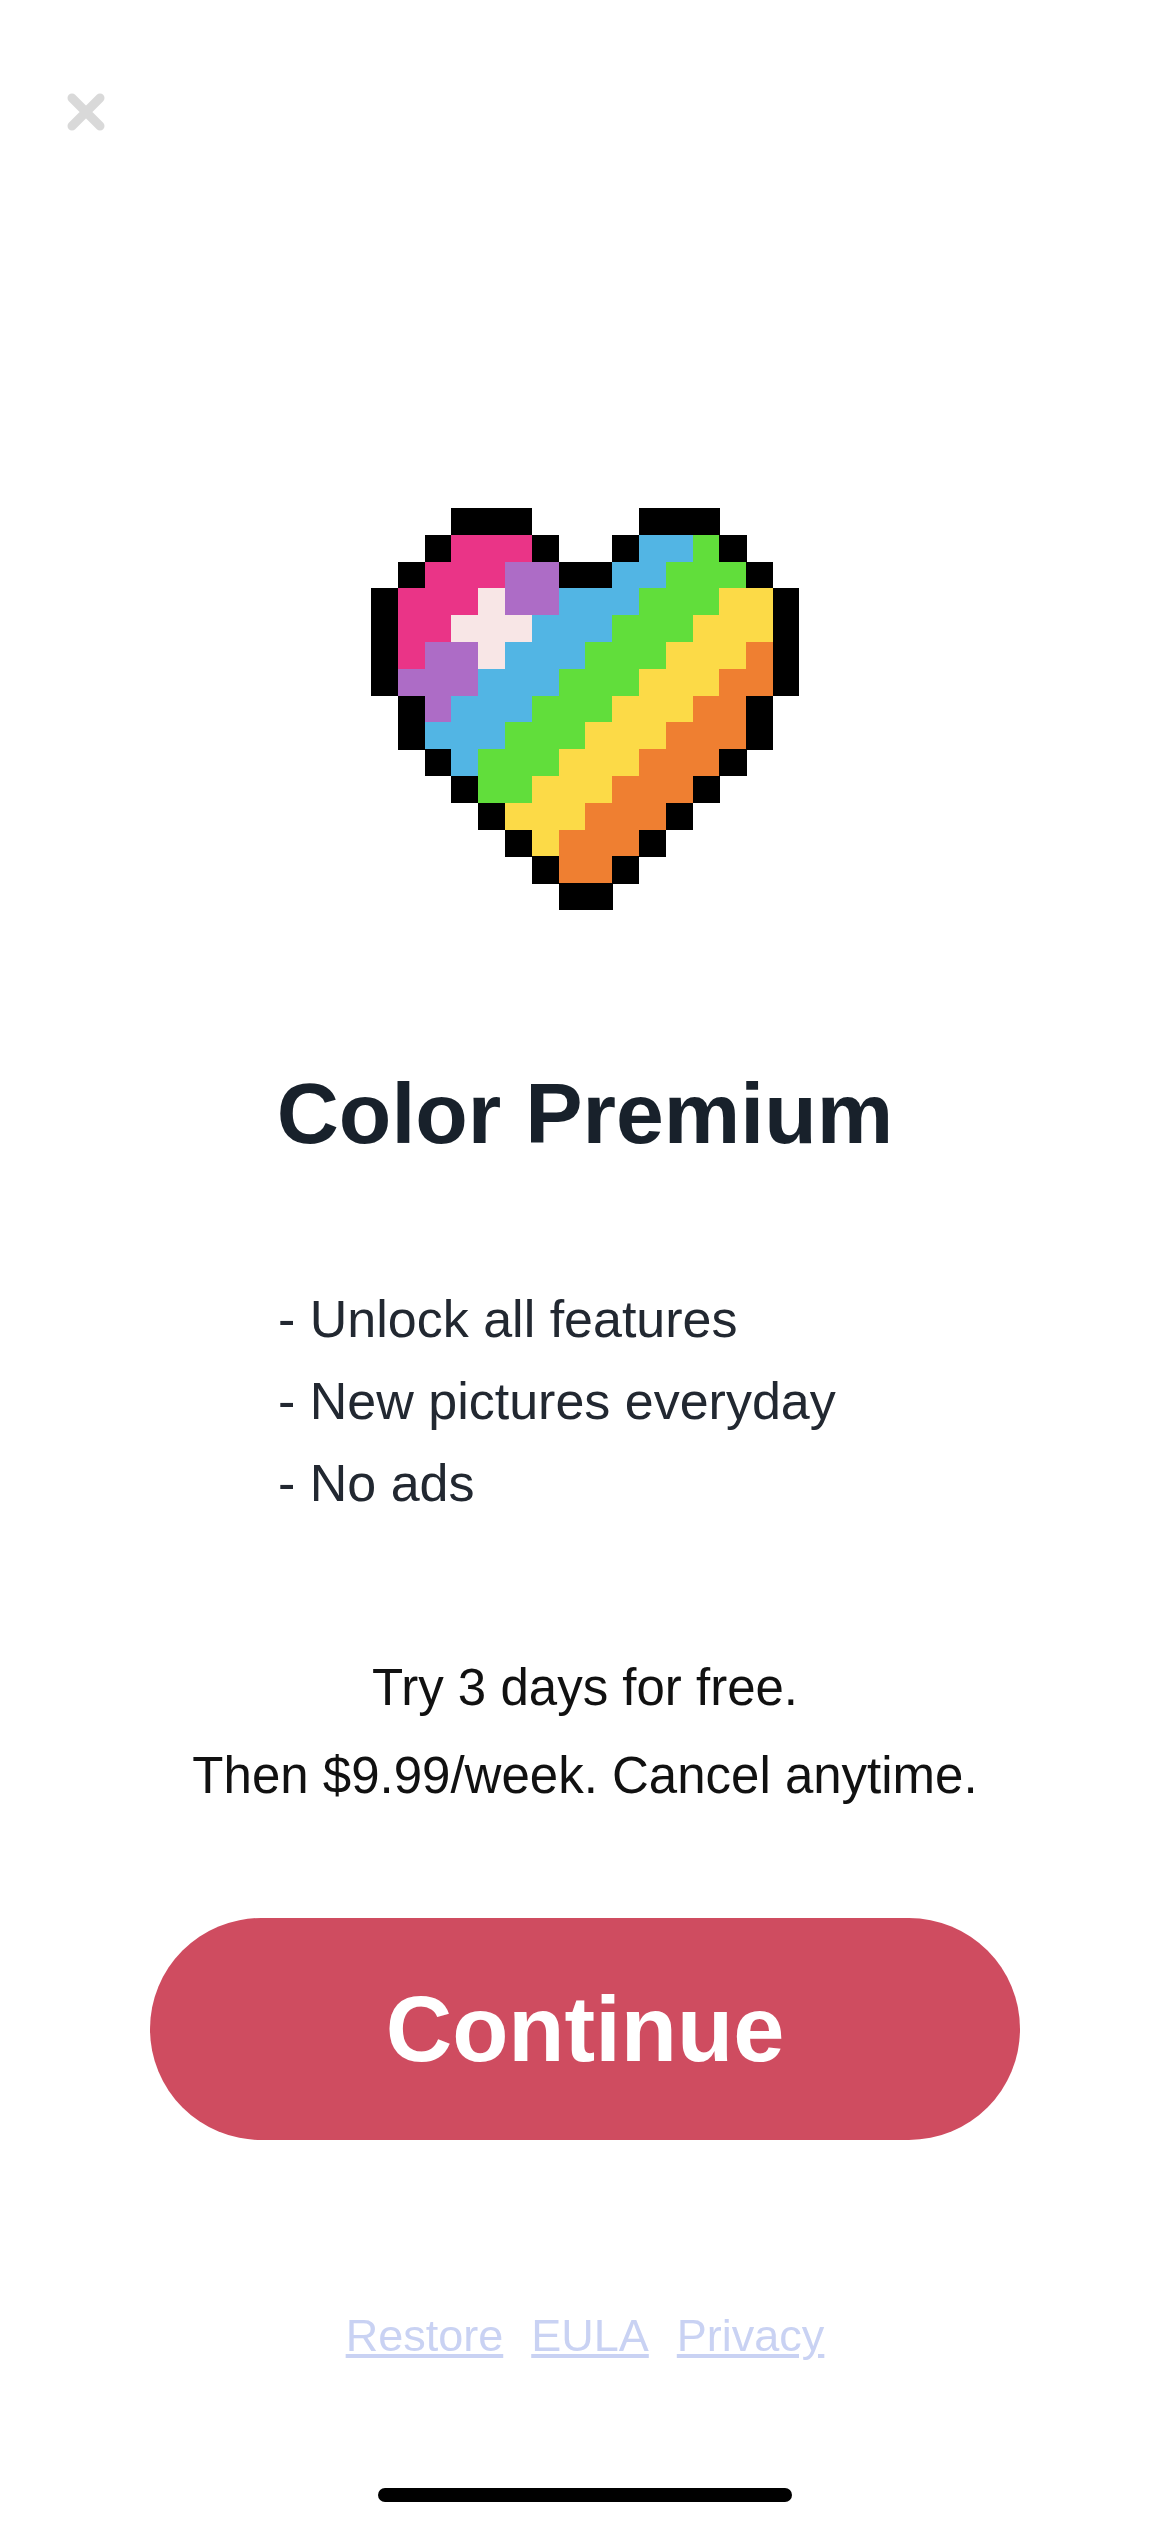 The width and height of the screenshot is (1170, 2532). I want to click on feature-item: - Unlock all features, so click(508, 1319).